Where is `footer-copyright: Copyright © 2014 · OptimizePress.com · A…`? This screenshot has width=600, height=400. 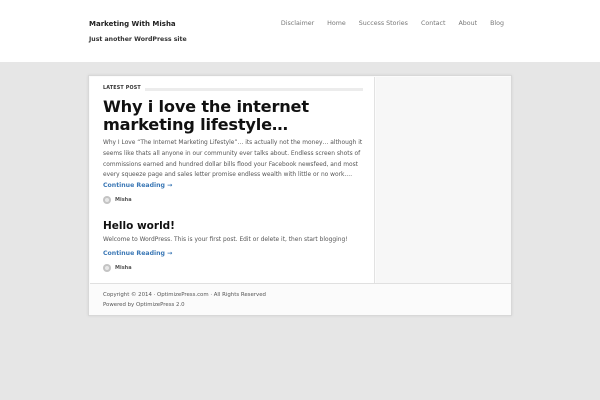 footer-copyright: Copyright © 2014 · OptimizePress.com · A… is located at coordinates (184, 295).